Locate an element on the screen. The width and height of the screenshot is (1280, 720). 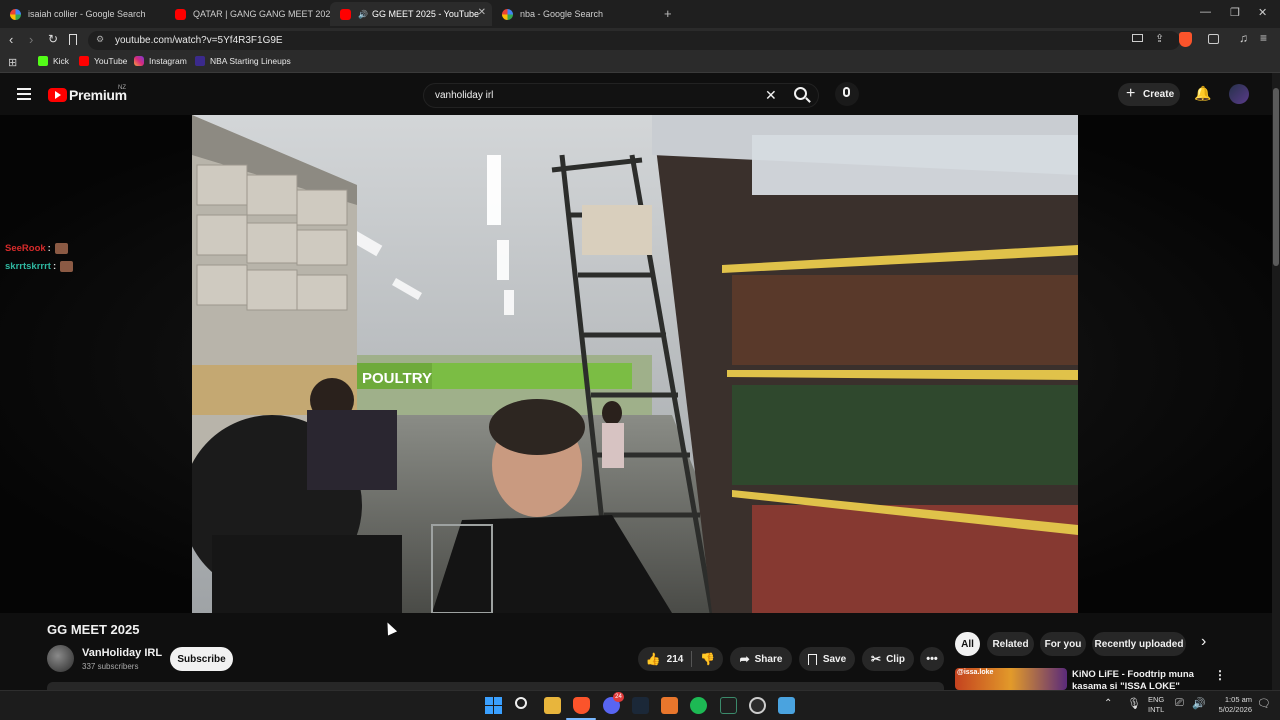
youtube-icon is located at coordinates (345, 14).